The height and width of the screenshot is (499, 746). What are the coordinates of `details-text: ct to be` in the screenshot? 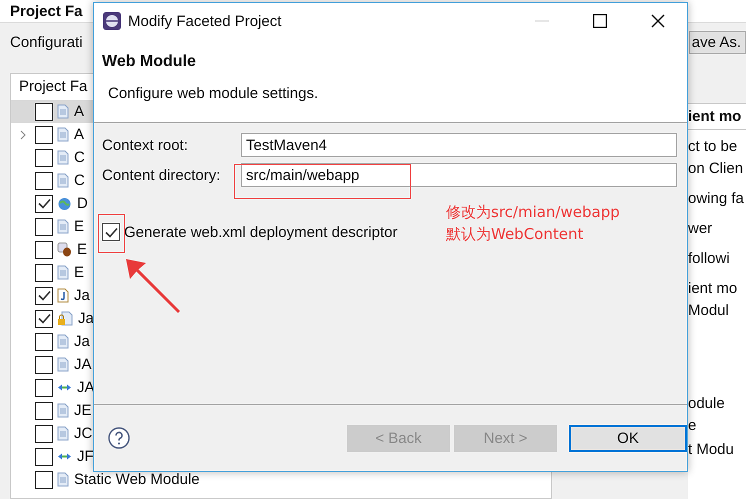 It's located at (713, 147).